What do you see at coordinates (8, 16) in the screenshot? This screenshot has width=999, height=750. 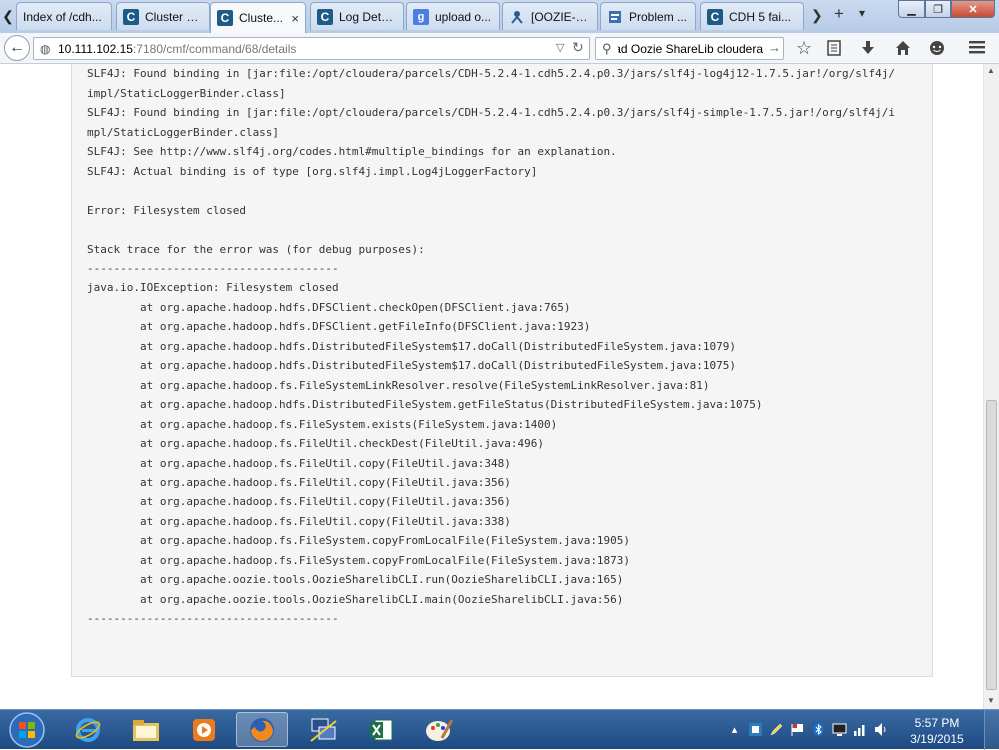 I see `tab-scroll-left-icon: ❮` at bounding box center [8, 16].